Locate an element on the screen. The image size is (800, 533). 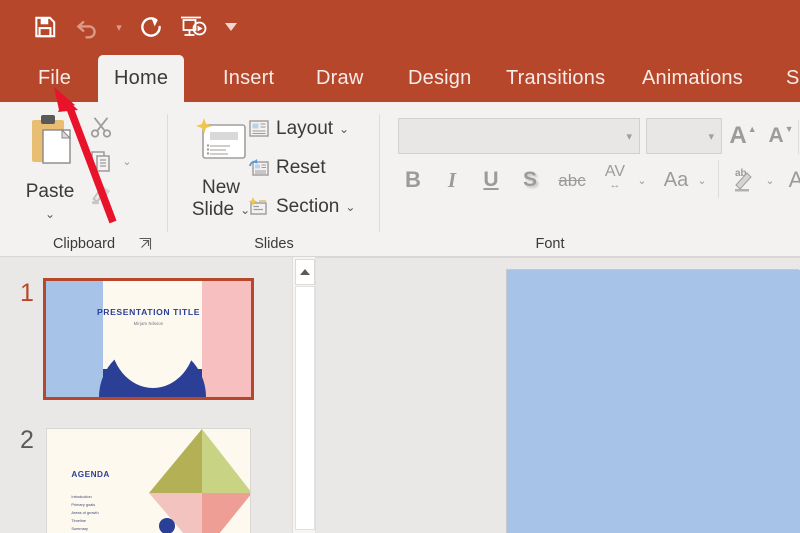
tab-insert: Insert is located at coordinates (248, 78).